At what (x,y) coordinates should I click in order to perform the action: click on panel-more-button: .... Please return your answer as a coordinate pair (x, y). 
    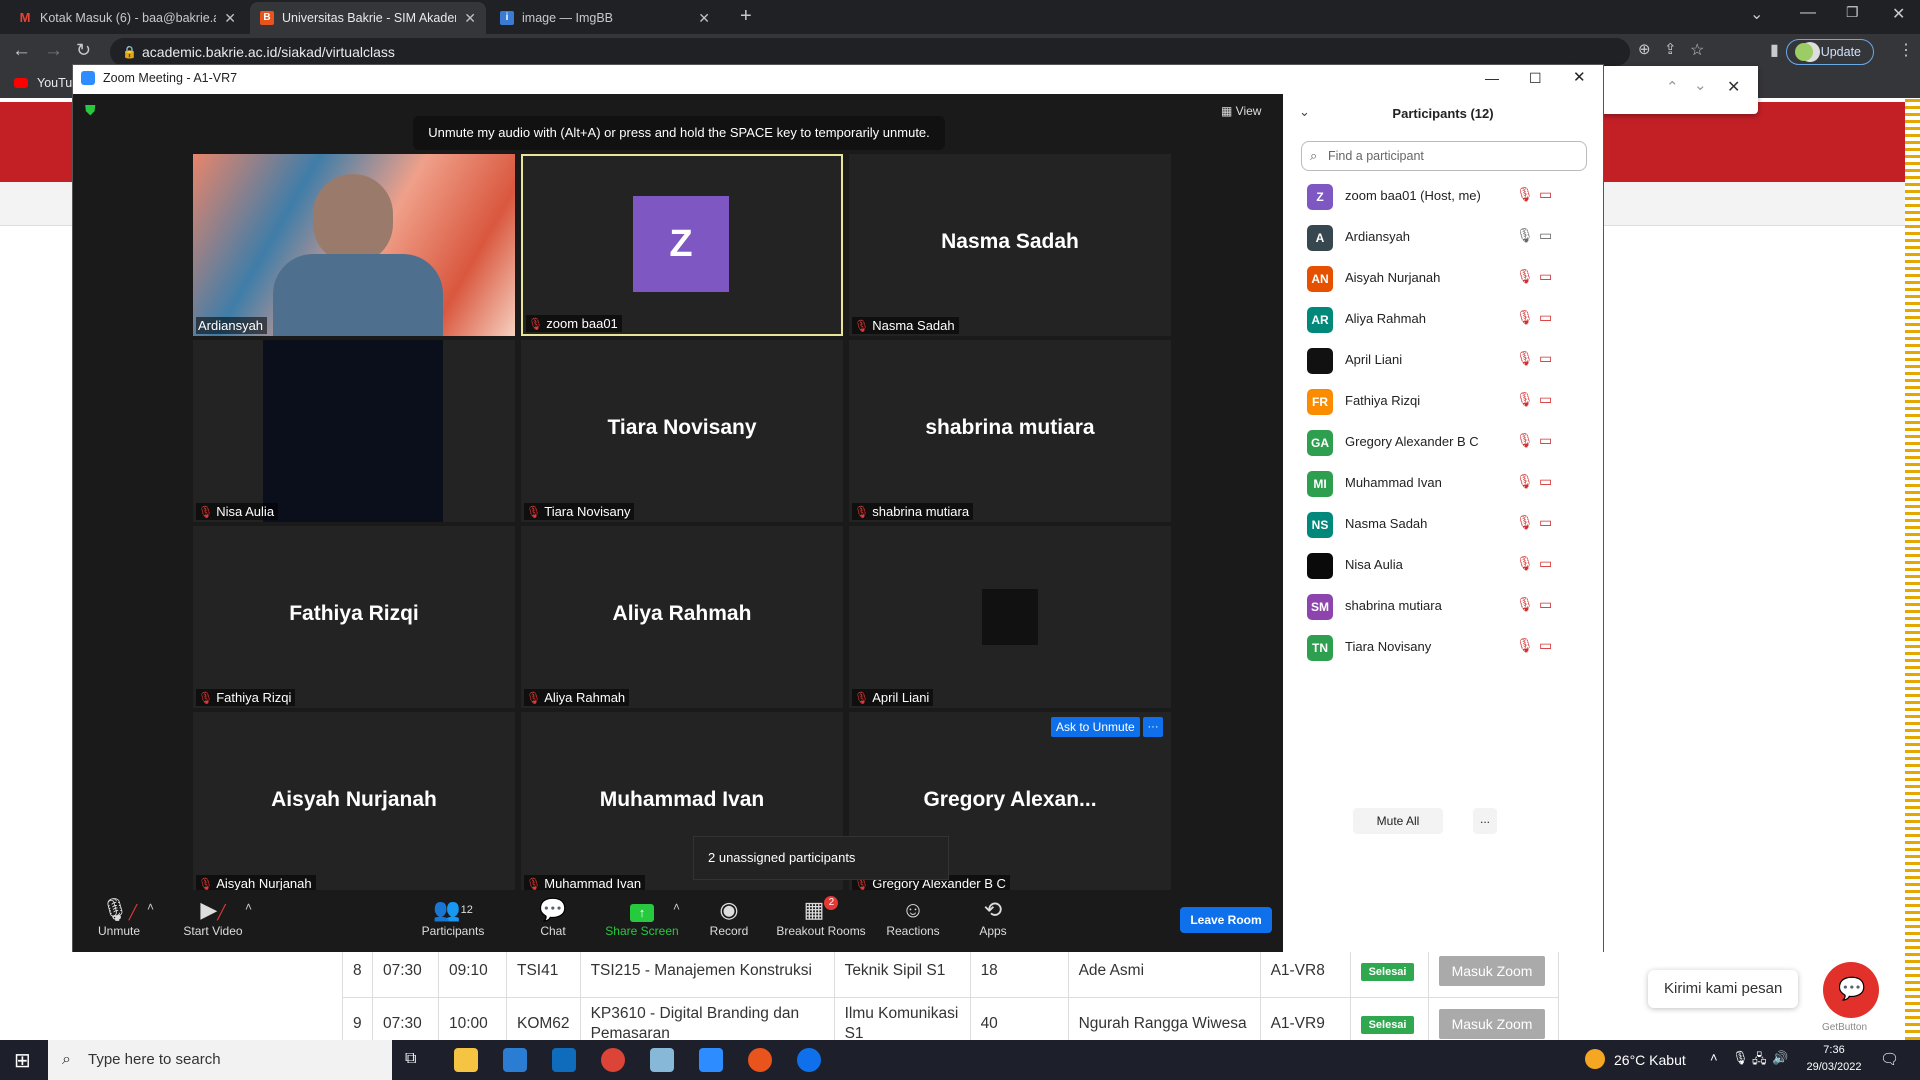
    Looking at the image, I should click on (1485, 821).